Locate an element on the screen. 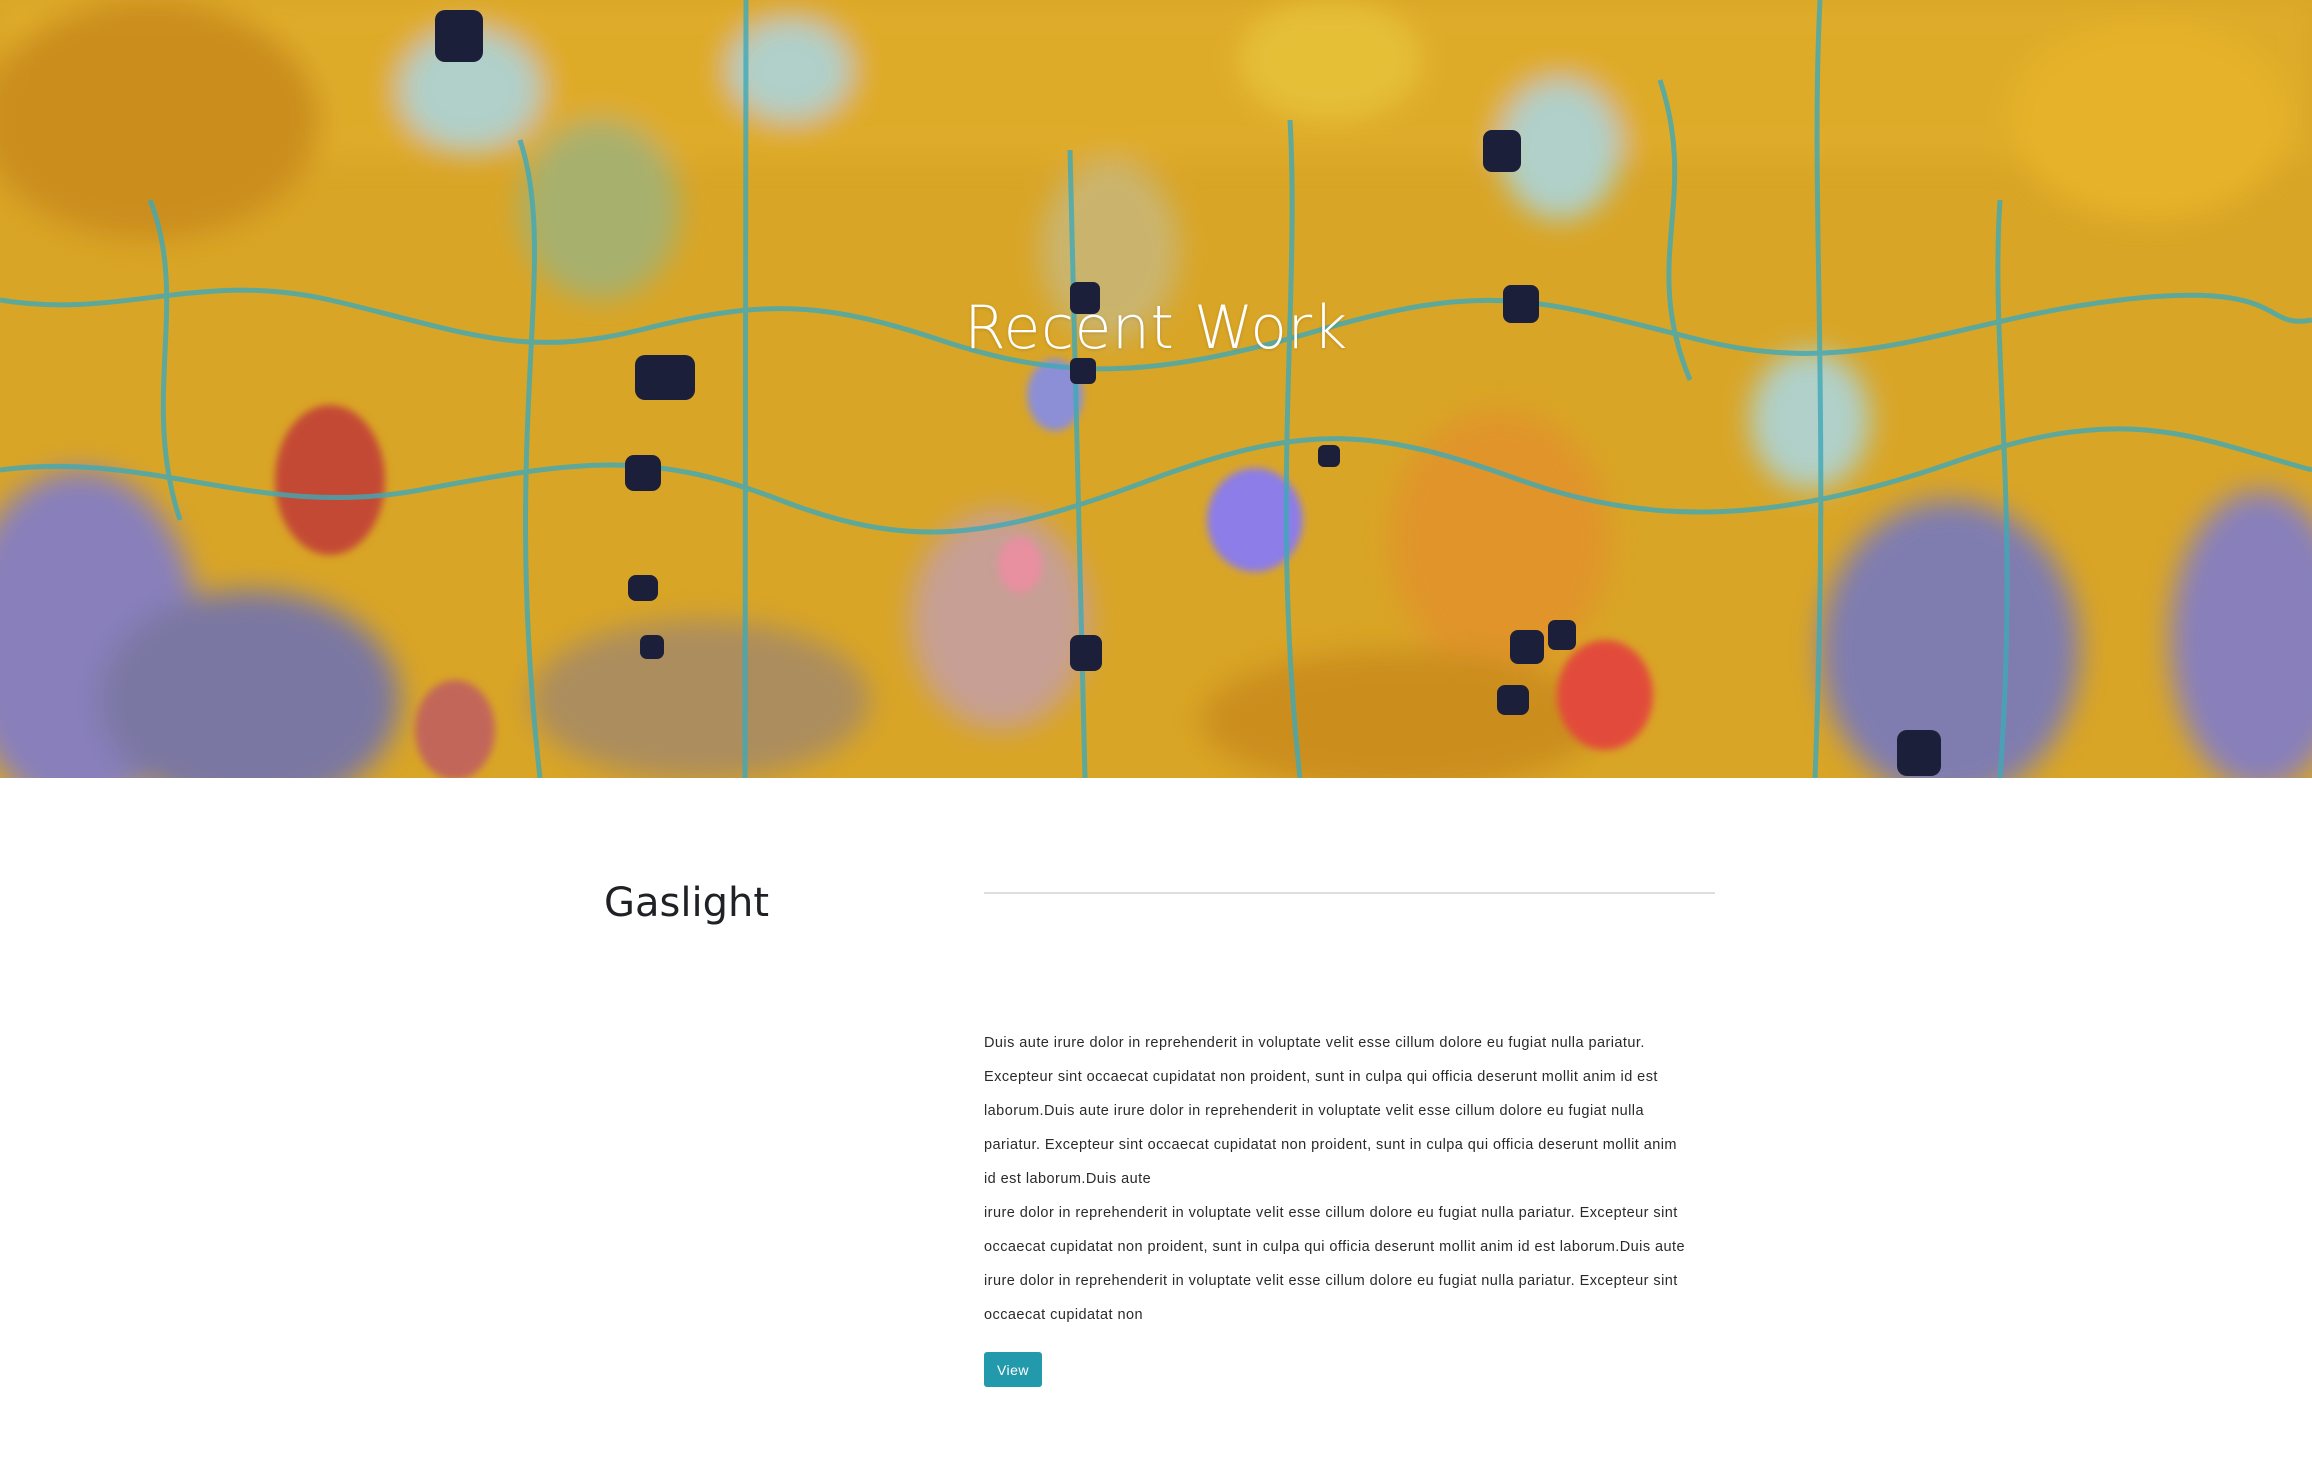 The width and height of the screenshot is (2312, 1460). hero-title: Recent Work is located at coordinates (1156, 328).